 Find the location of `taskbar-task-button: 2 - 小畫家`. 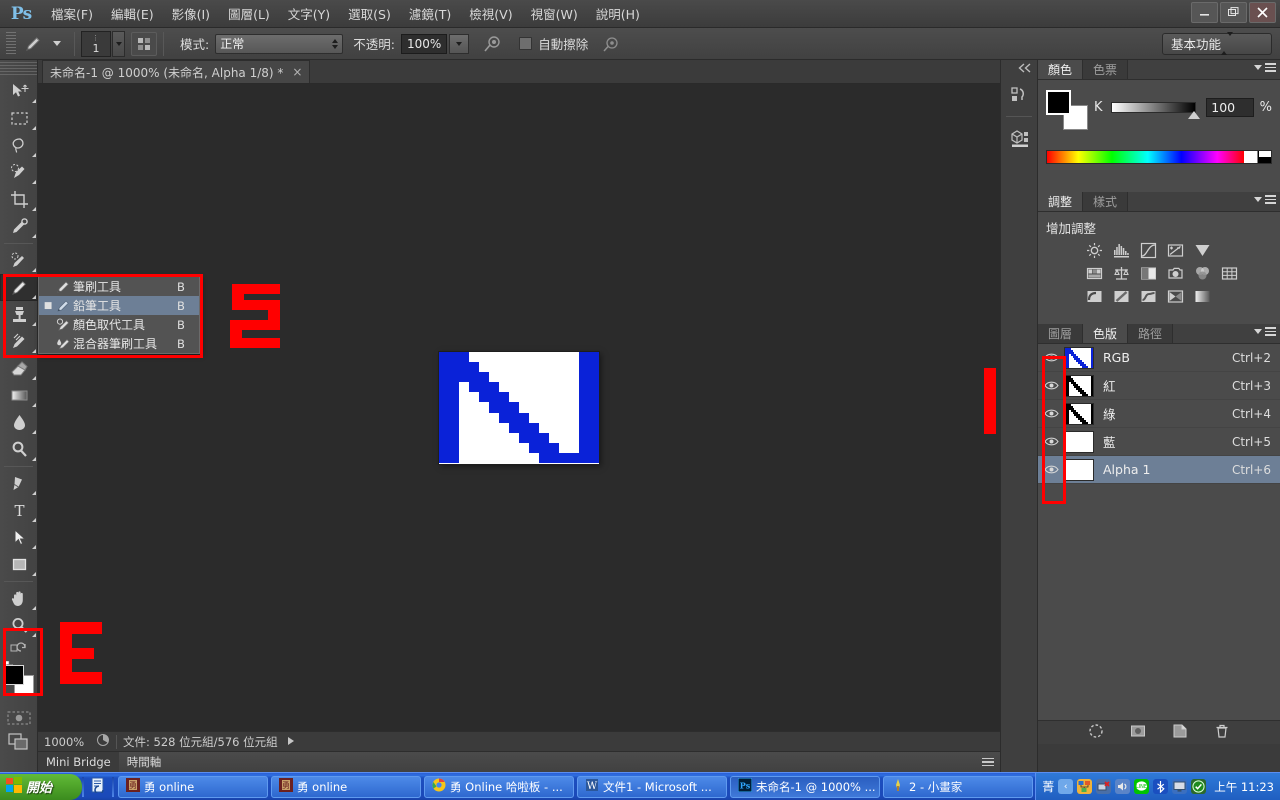

taskbar-task-button: 2 - 小畫家 is located at coordinates (958, 786).